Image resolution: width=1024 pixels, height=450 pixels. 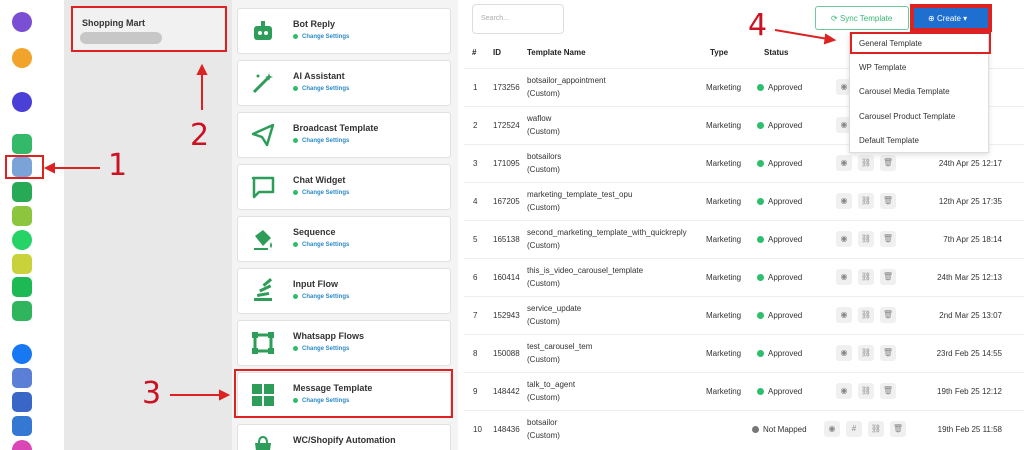 What do you see at coordinates (758, 25) in the screenshot?
I see `annotation-step-4: 4` at bounding box center [758, 25].